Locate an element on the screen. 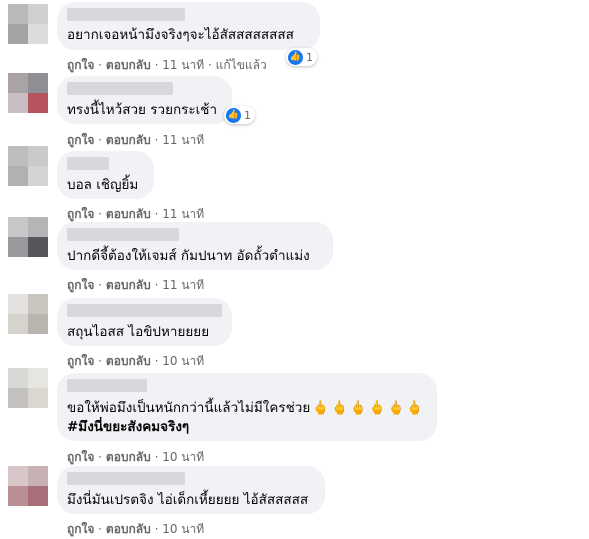 The width and height of the screenshot is (589, 539). hashtag-link: #มึงนี่ขยะสังคมจริงๆ is located at coordinates (128, 427).